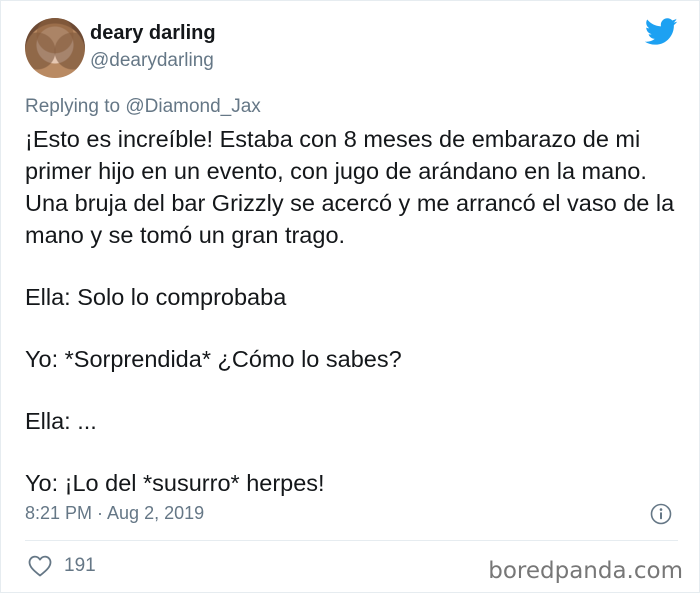 This screenshot has width=700, height=593. Describe the element at coordinates (175, 483) in the screenshot. I see `tweet-paragraph: Yo: ¡Lo del *susurro* herpes!` at that location.